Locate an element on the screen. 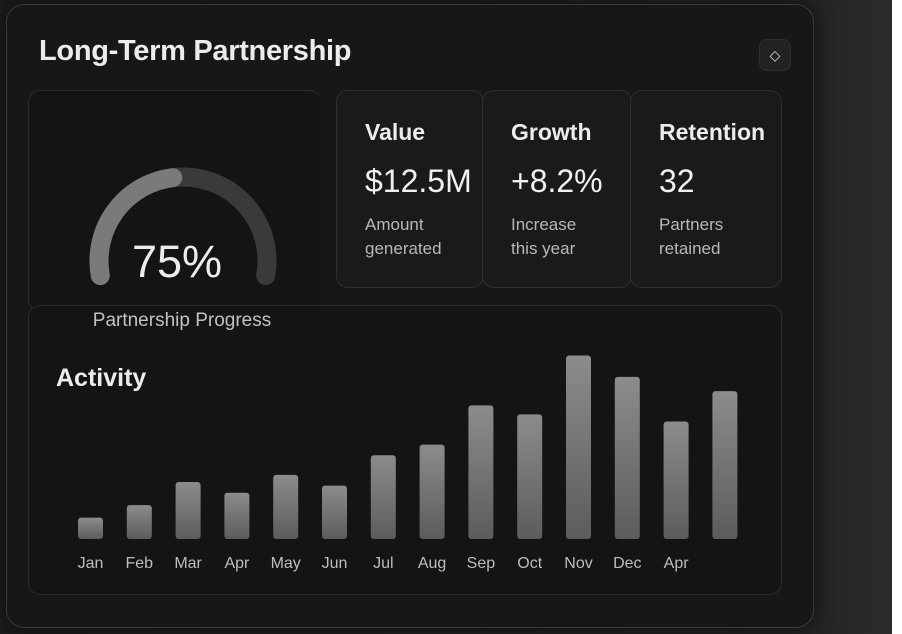 The image size is (902, 634). activity-month-label: Mar is located at coordinates (188, 563).